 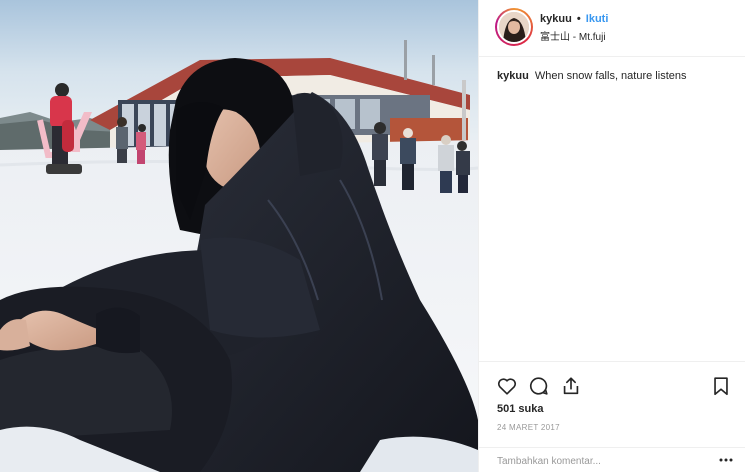 I want to click on share-icon, so click(x=571, y=386).